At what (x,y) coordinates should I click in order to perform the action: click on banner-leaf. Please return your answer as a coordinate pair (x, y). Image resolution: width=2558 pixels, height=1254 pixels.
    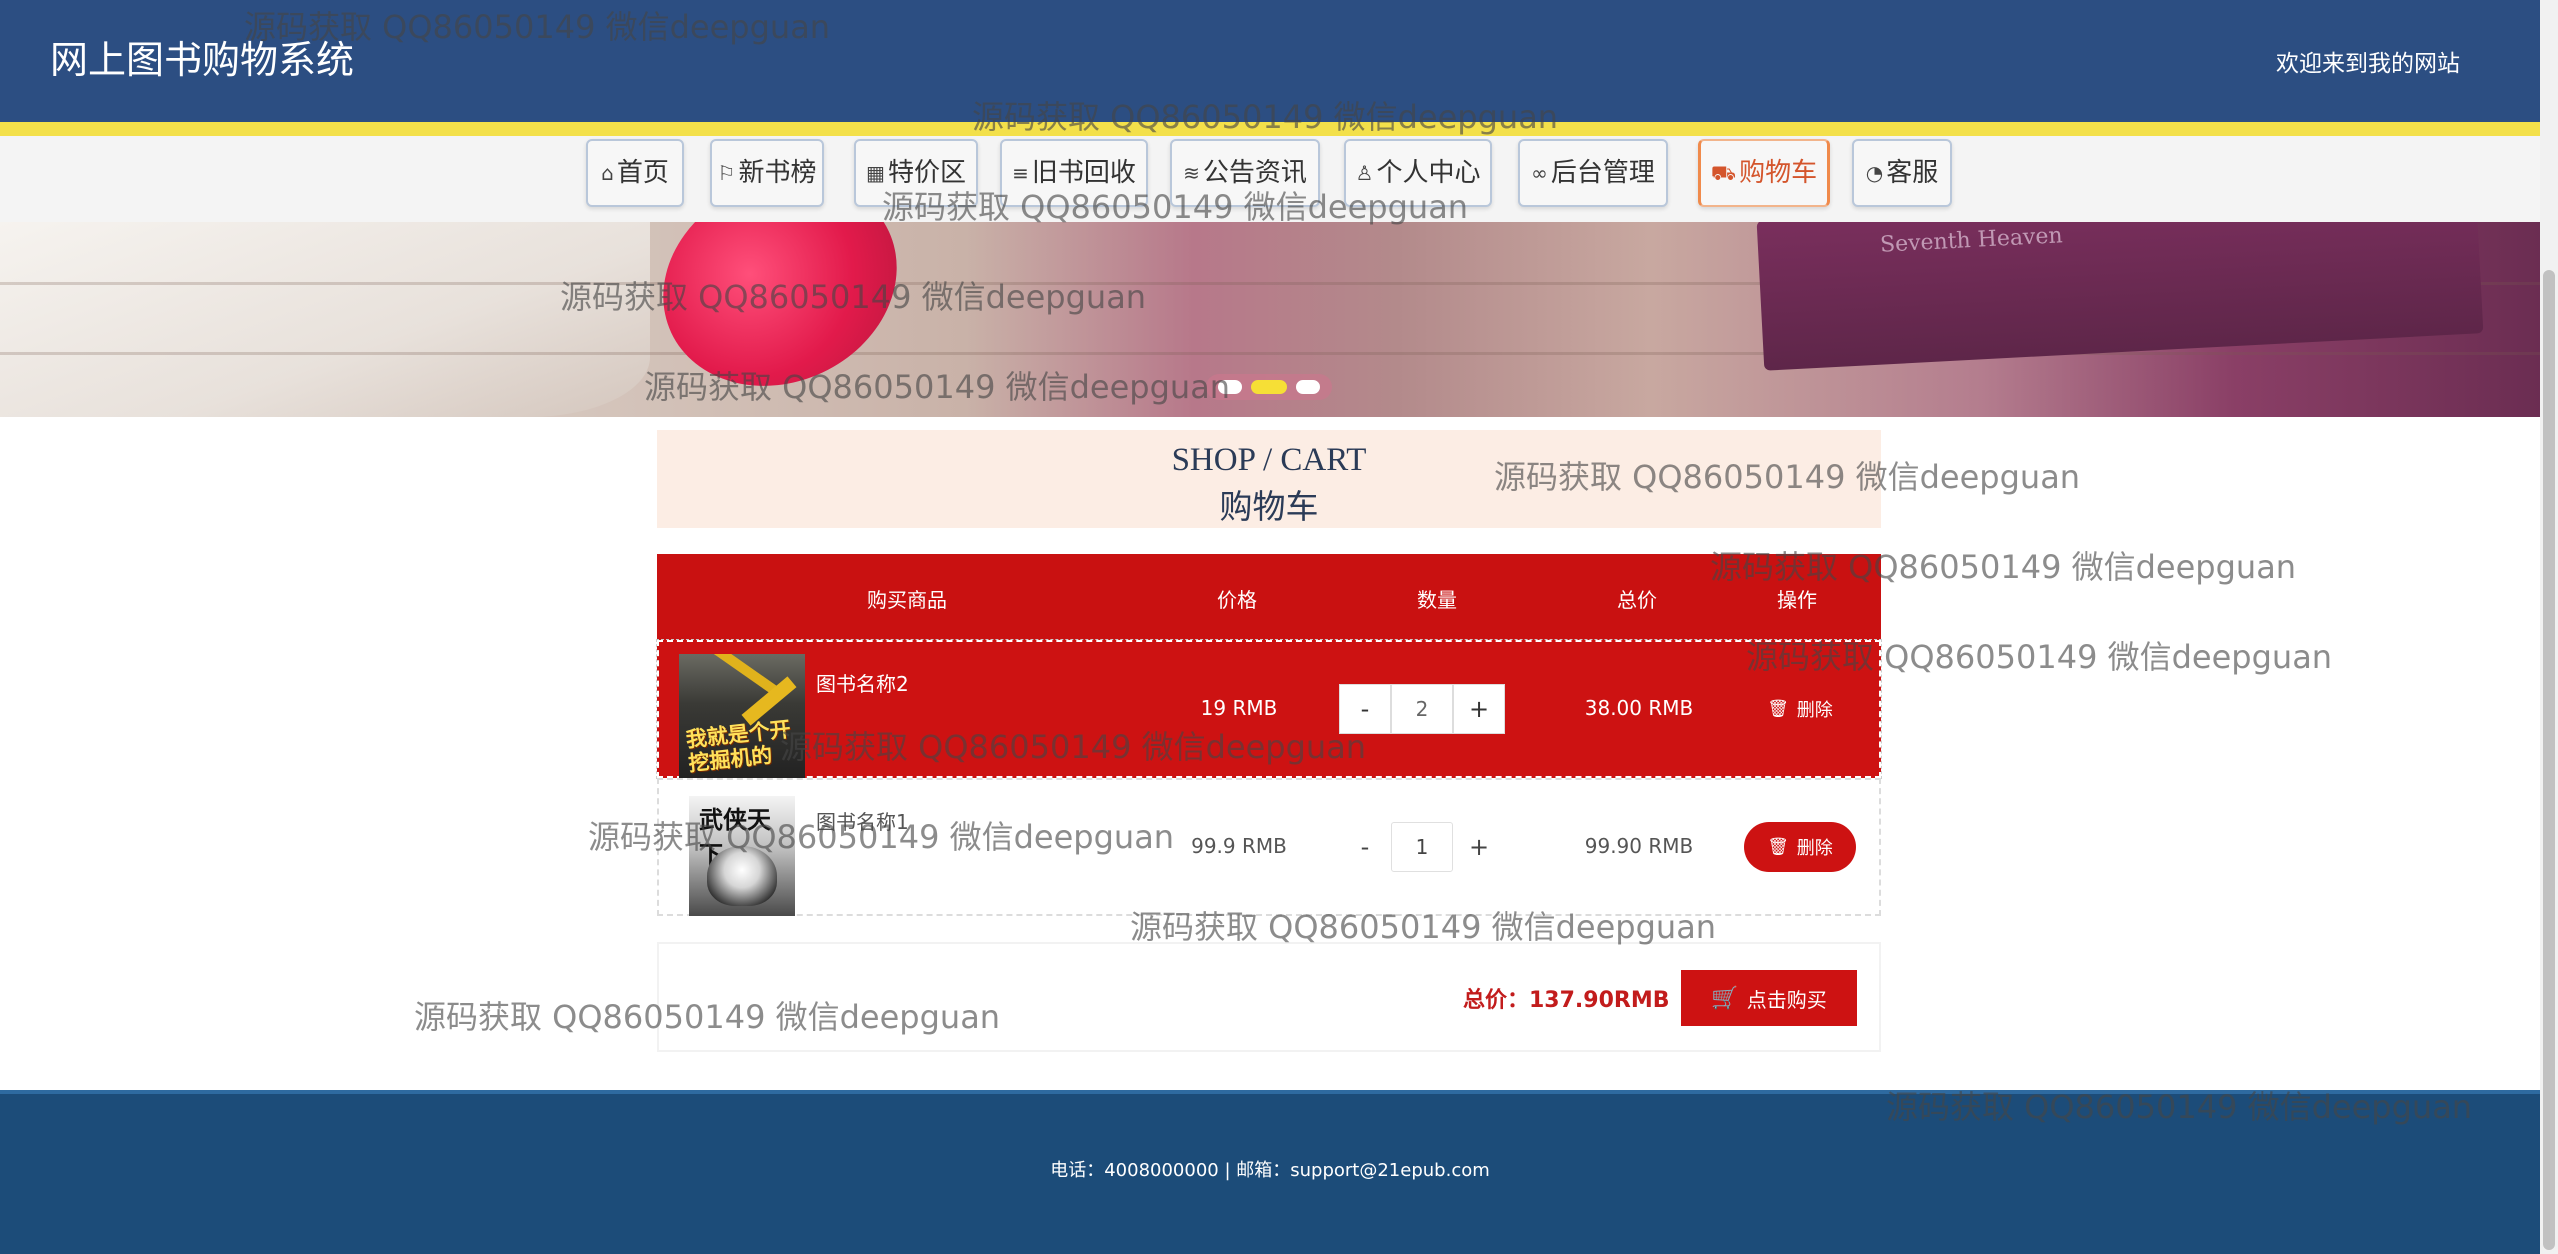
    Looking at the image, I should click on (780, 319).